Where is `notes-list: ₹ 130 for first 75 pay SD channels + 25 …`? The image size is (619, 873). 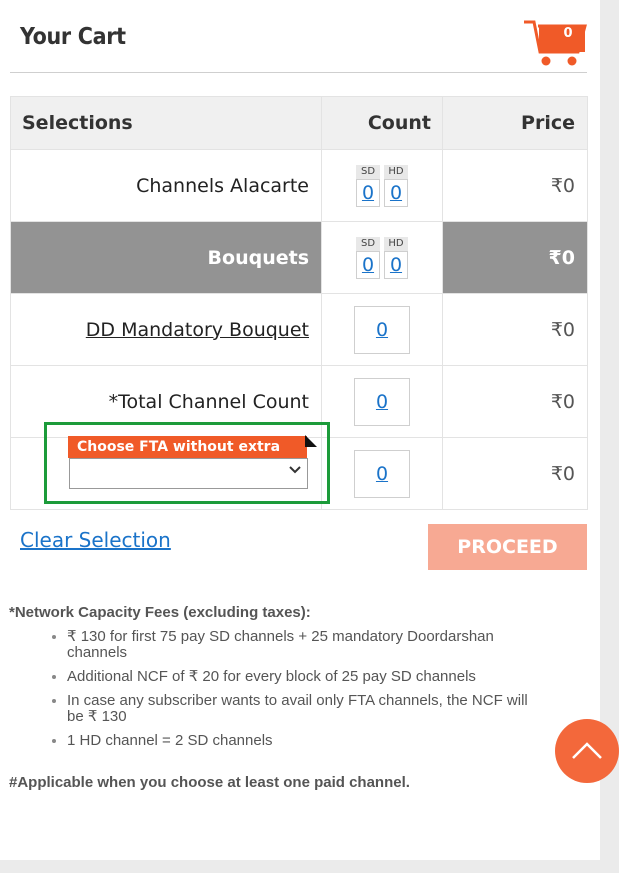
notes-list: ₹ 130 for first 75 pay SD channels + 25 … is located at coordinates (289, 689).